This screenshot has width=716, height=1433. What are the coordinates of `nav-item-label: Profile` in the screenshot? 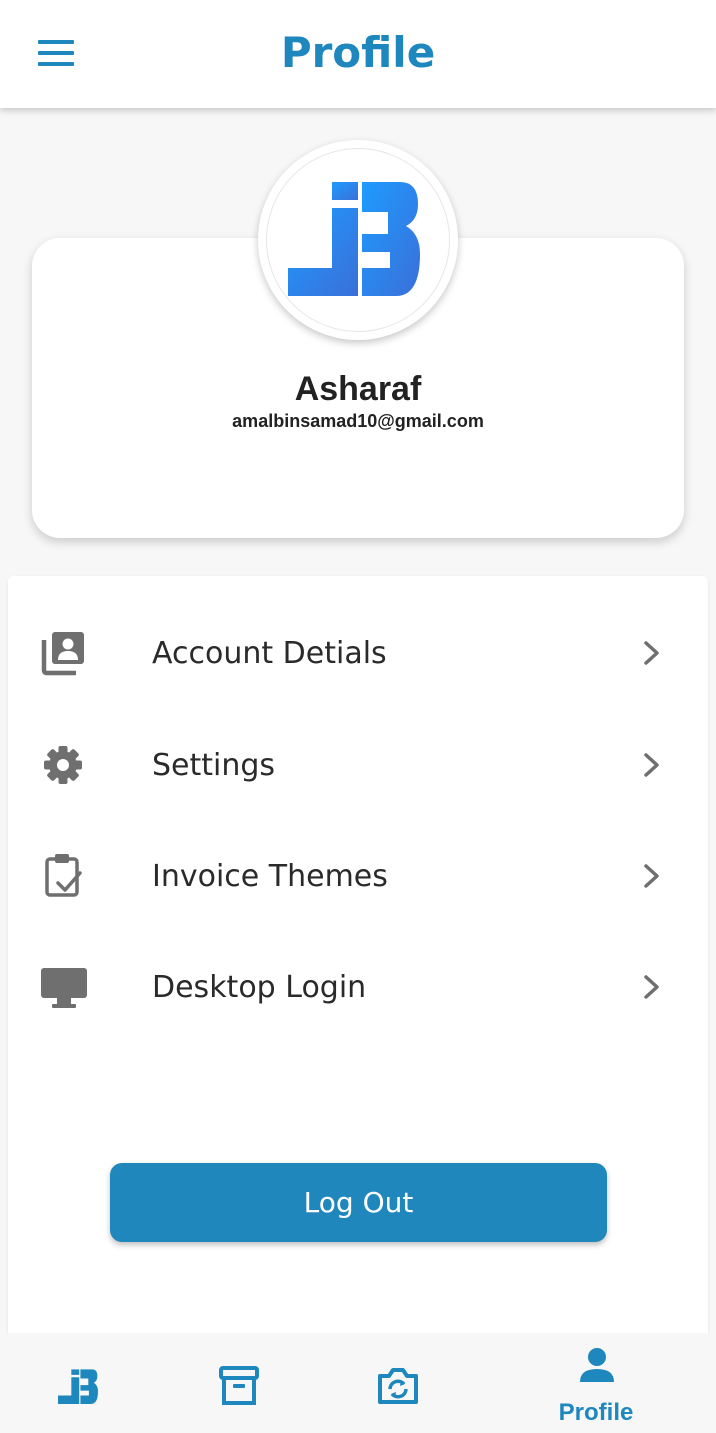 It's located at (596, 1412).